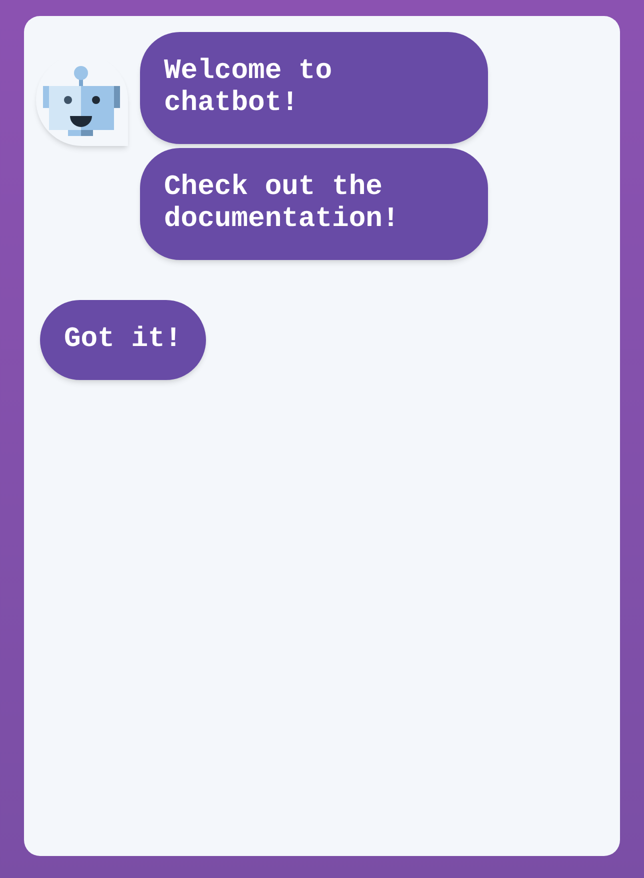  I want to click on message-bubble: Check out the documentation!, so click(314, 204).